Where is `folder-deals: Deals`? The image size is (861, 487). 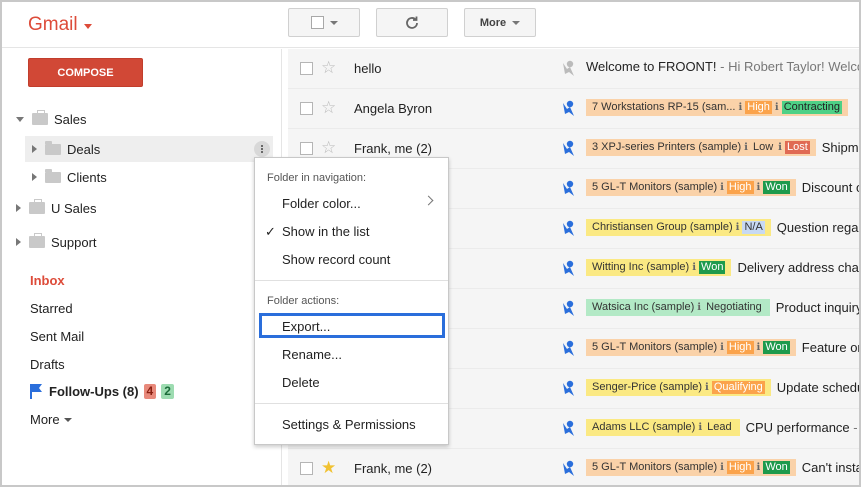
folder-deals: Deals is located at coordinates (66, 149).